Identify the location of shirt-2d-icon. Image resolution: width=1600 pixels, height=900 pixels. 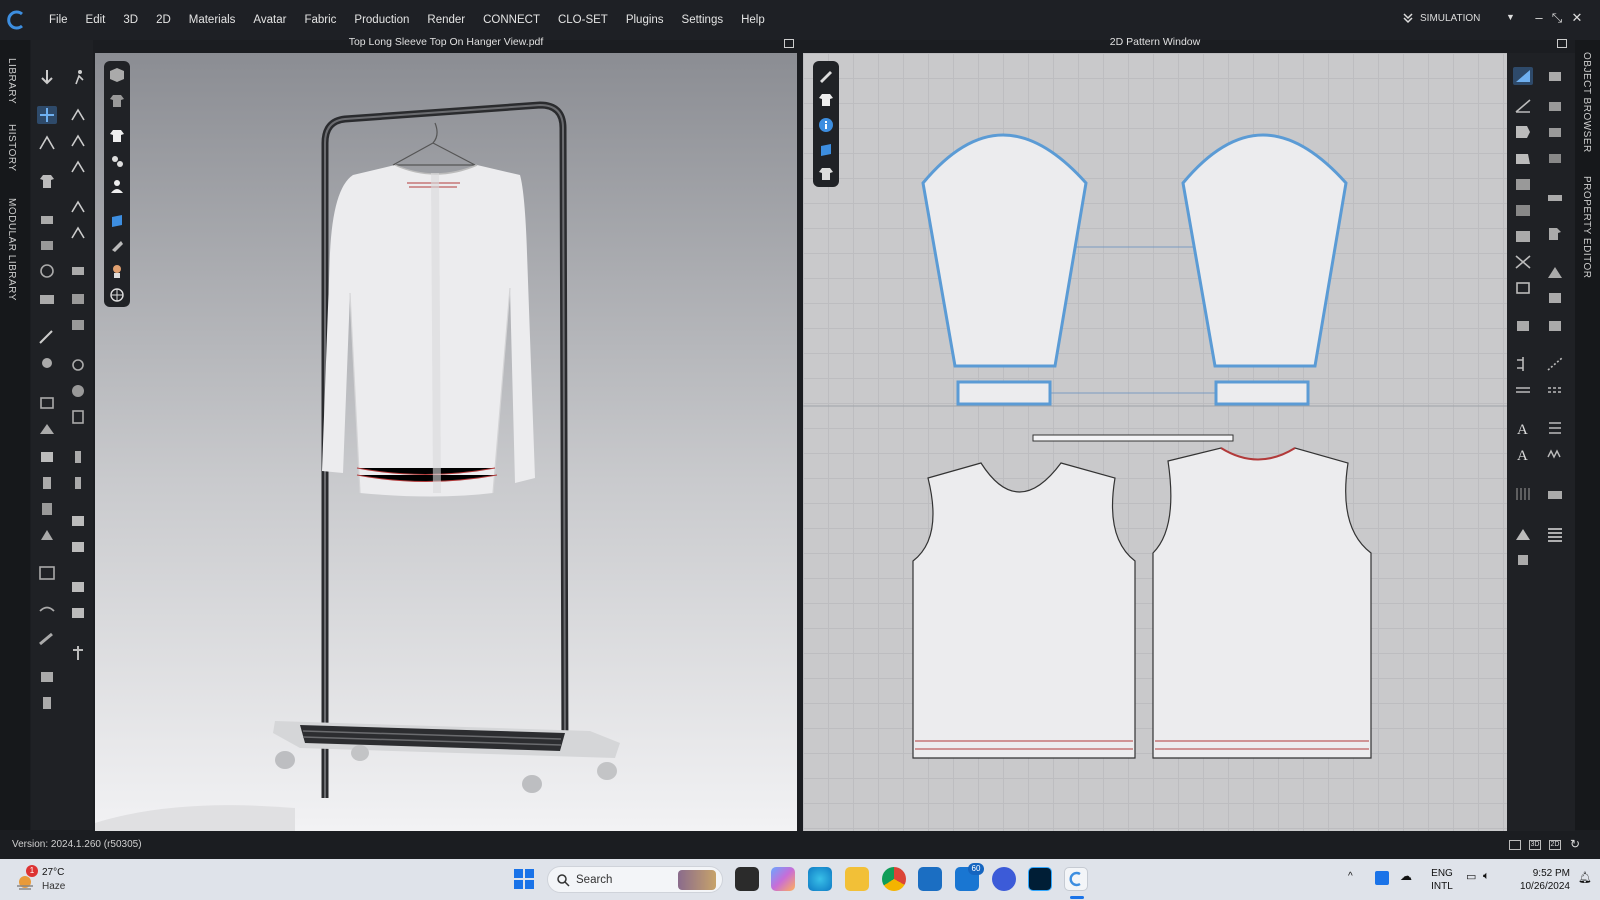
(826, 100).